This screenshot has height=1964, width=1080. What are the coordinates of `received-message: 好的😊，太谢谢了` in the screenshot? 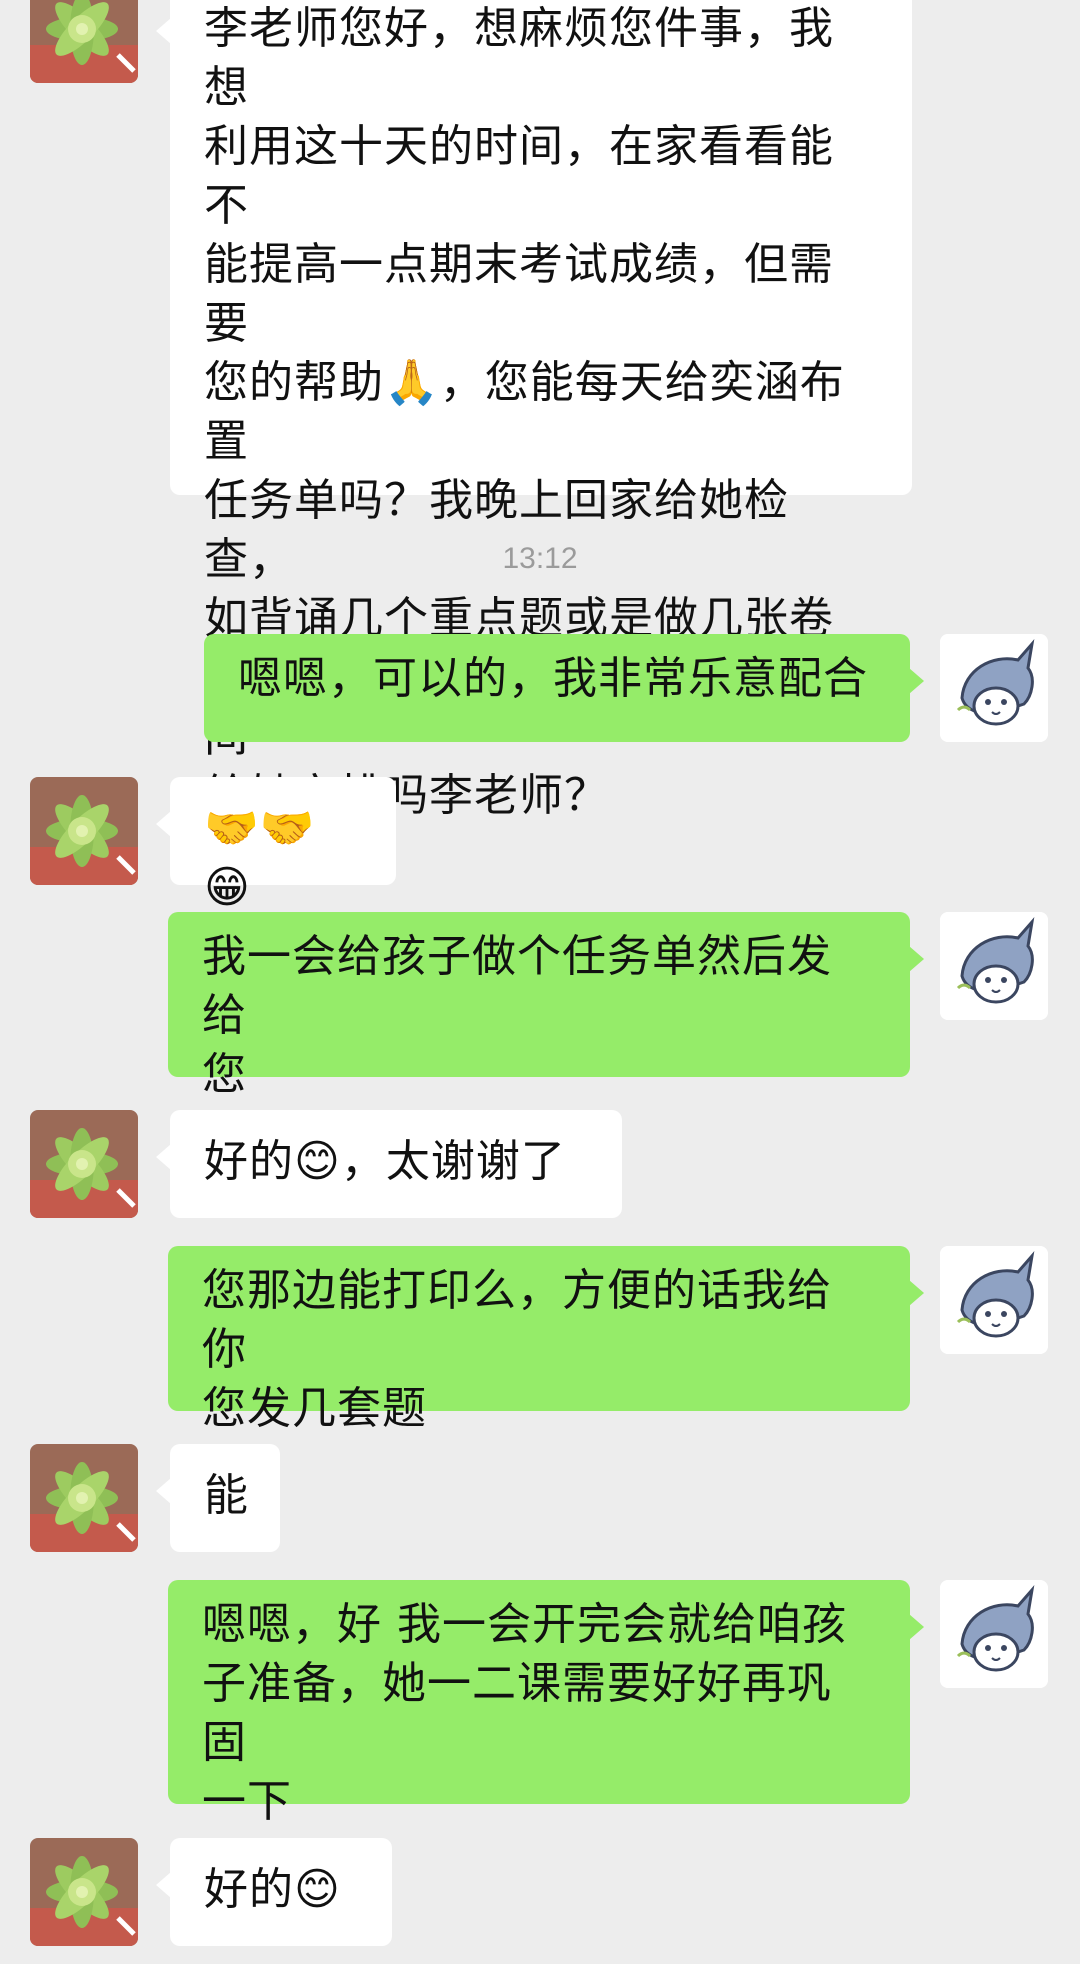 It's located at (389, 1164).